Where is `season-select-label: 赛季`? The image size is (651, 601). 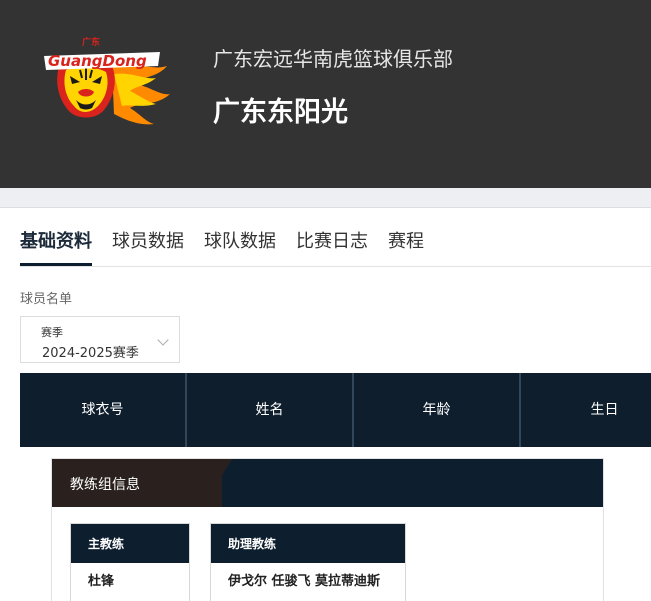
season-select-label: 赛季 is located at coordinates (52, 332).